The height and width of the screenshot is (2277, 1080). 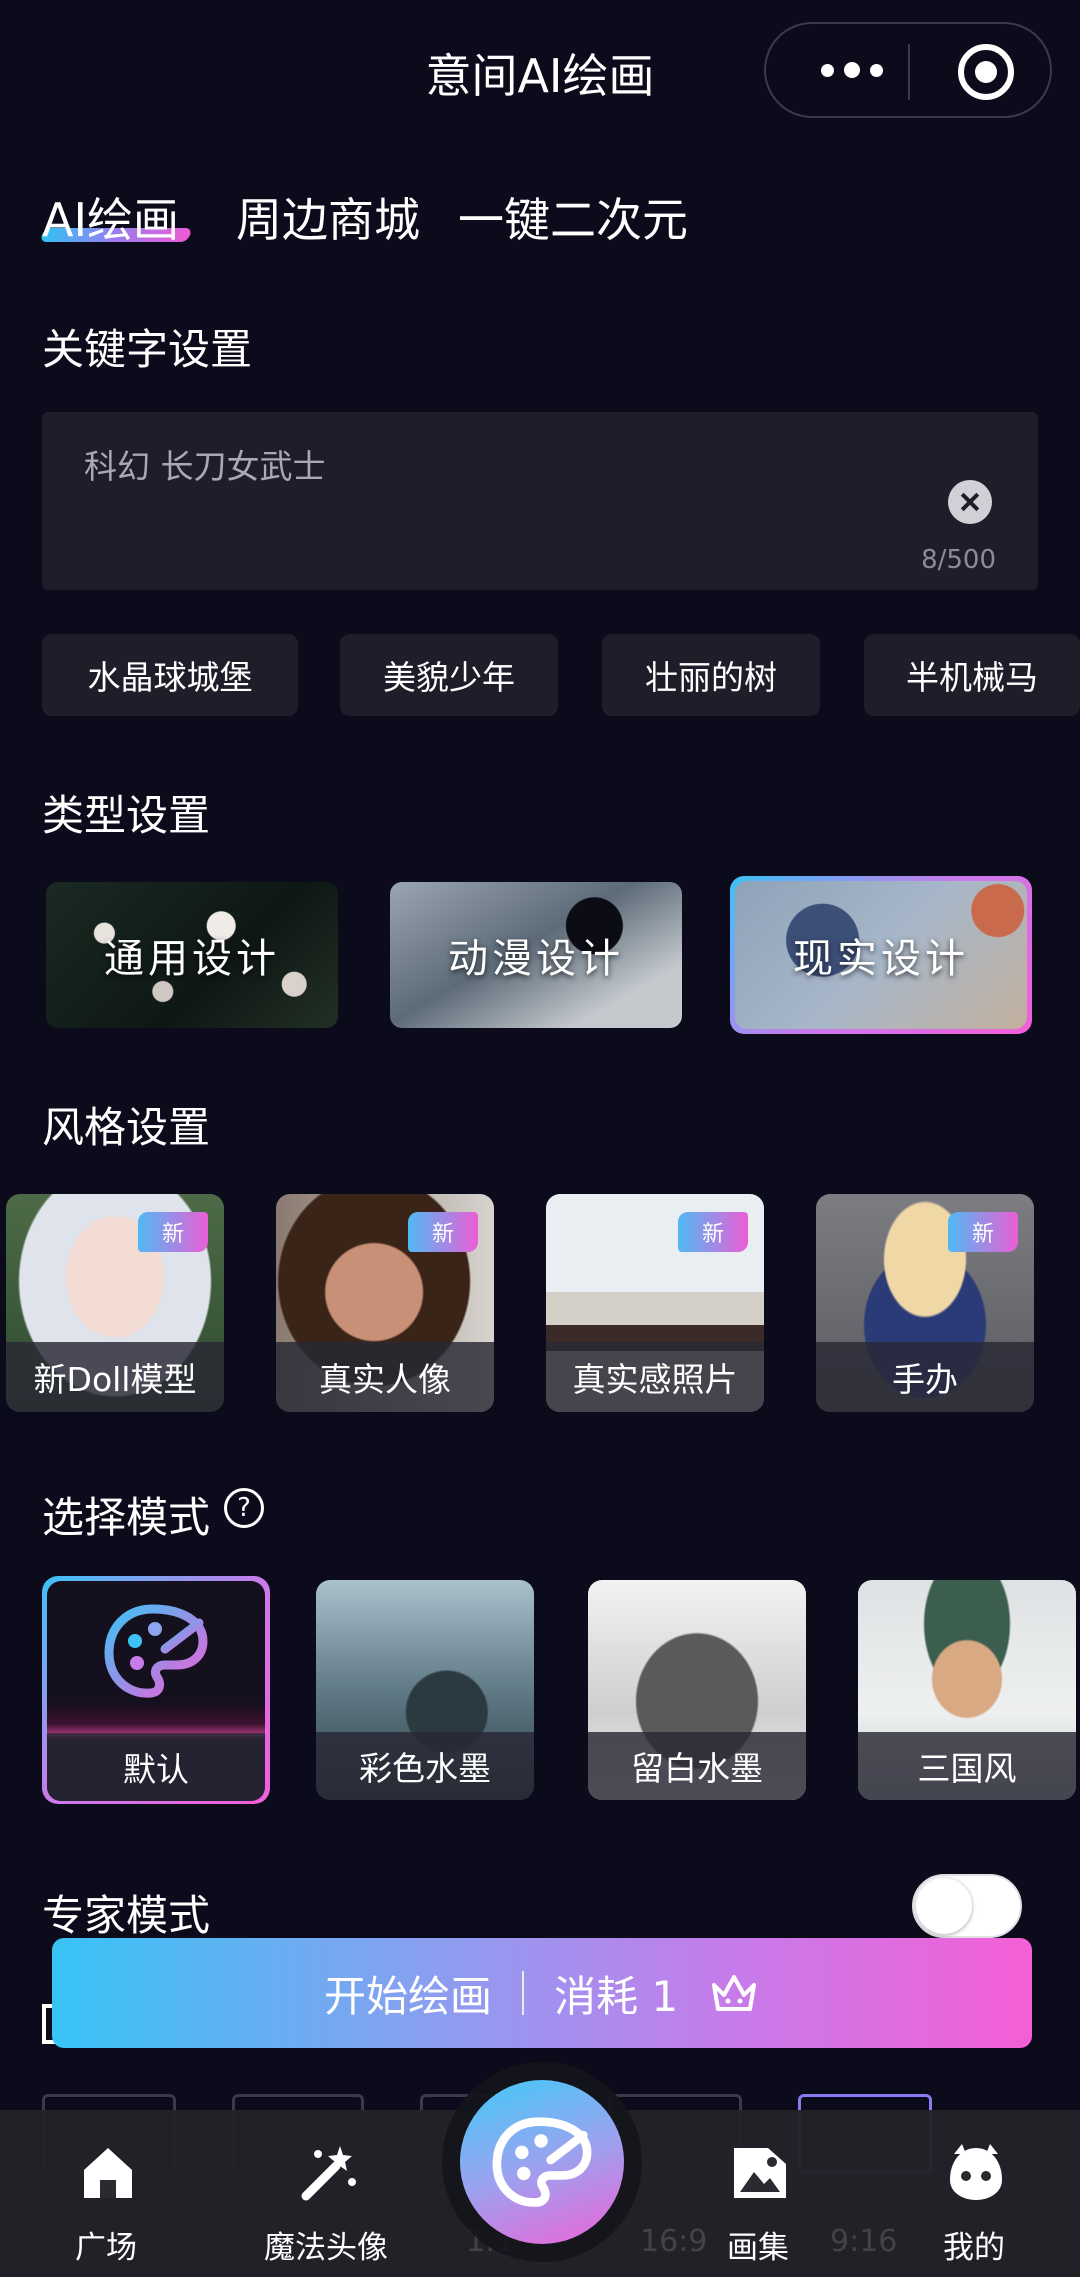 What do you see at coordinates (852, 70) in the screenshot?
I see `more-icon` at bounding box center [852, 70].